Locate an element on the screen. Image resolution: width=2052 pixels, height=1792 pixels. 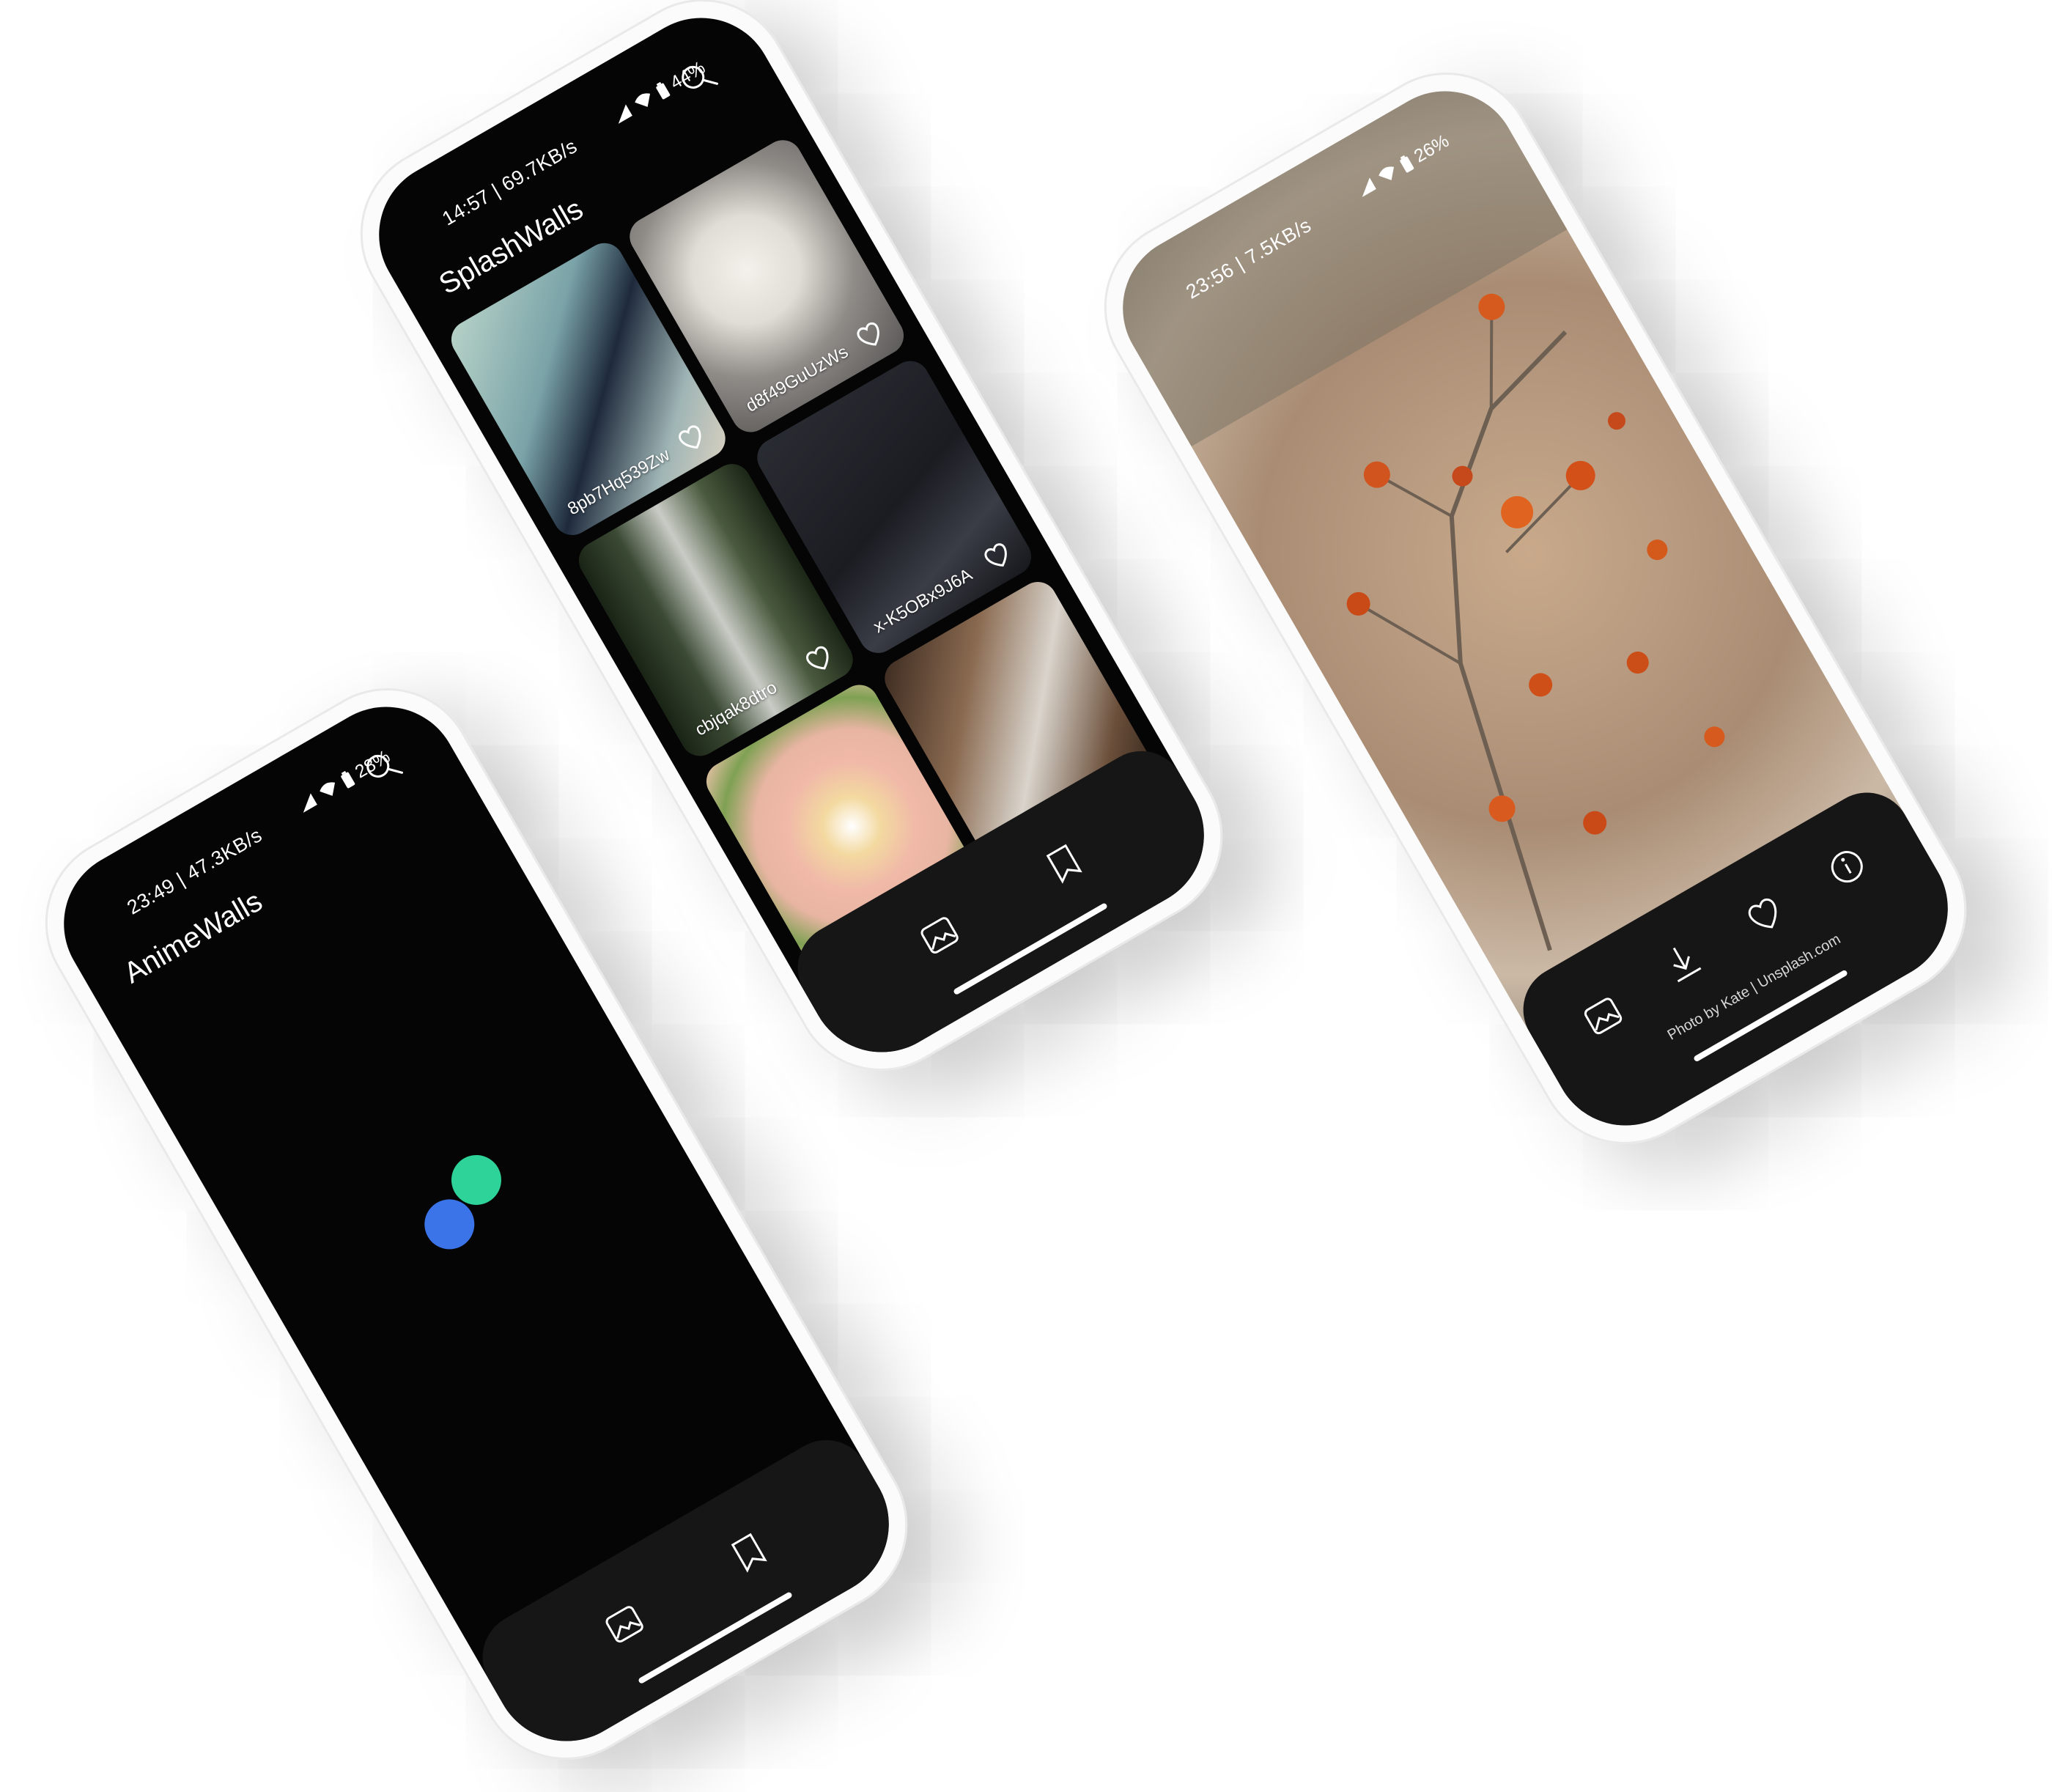
bottom-nav is located at coordinates (691, 1596).